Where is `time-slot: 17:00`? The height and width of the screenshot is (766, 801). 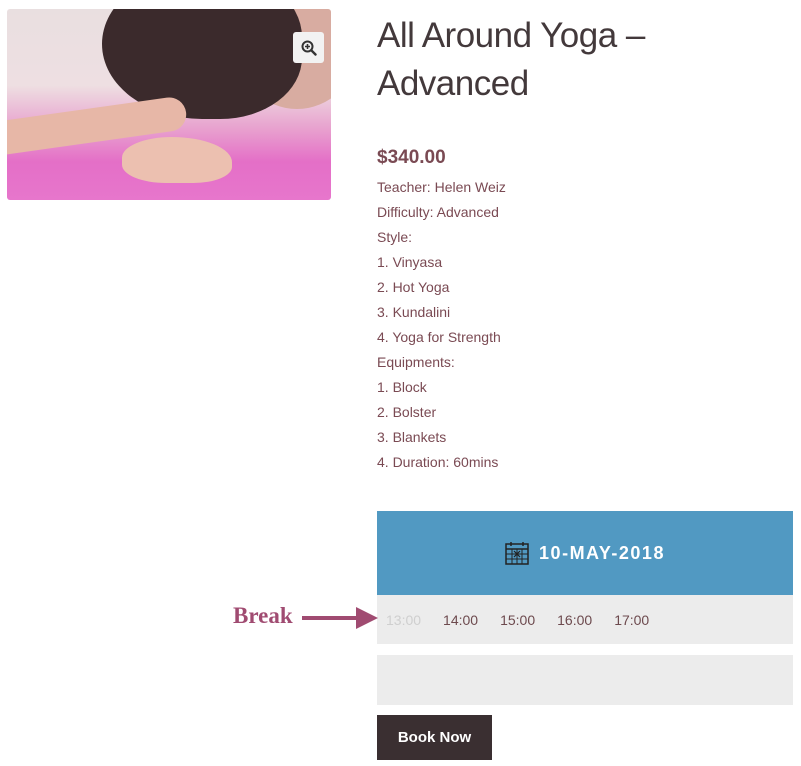
time-slot: 17:00 is located at coordinates (631, 620).